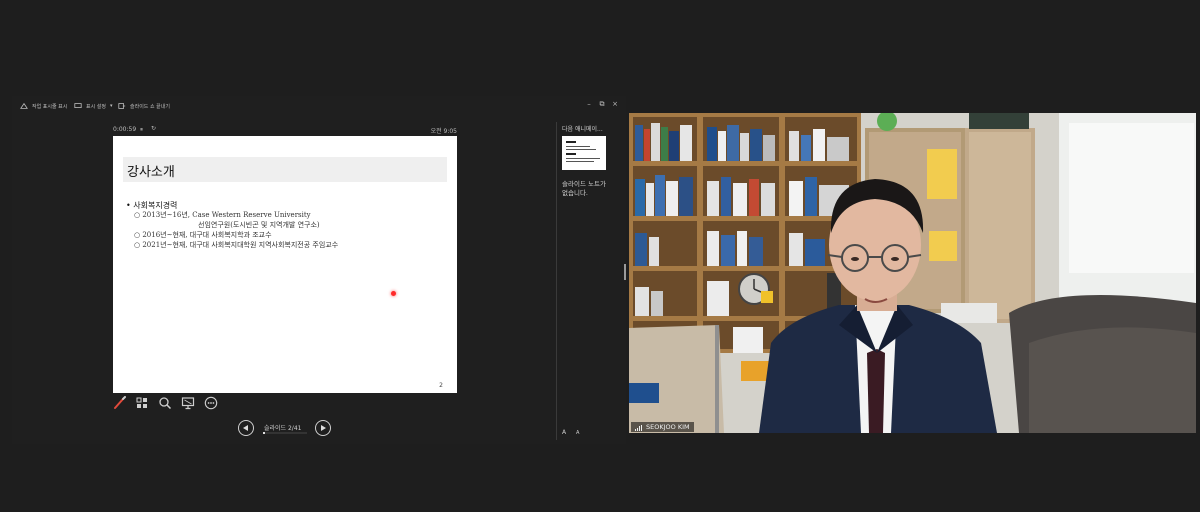 This screenshot has width=1200, height=512. Describe the element at coordinates (122, 106) in the screenshot. I see `end-show-icon` at that location.